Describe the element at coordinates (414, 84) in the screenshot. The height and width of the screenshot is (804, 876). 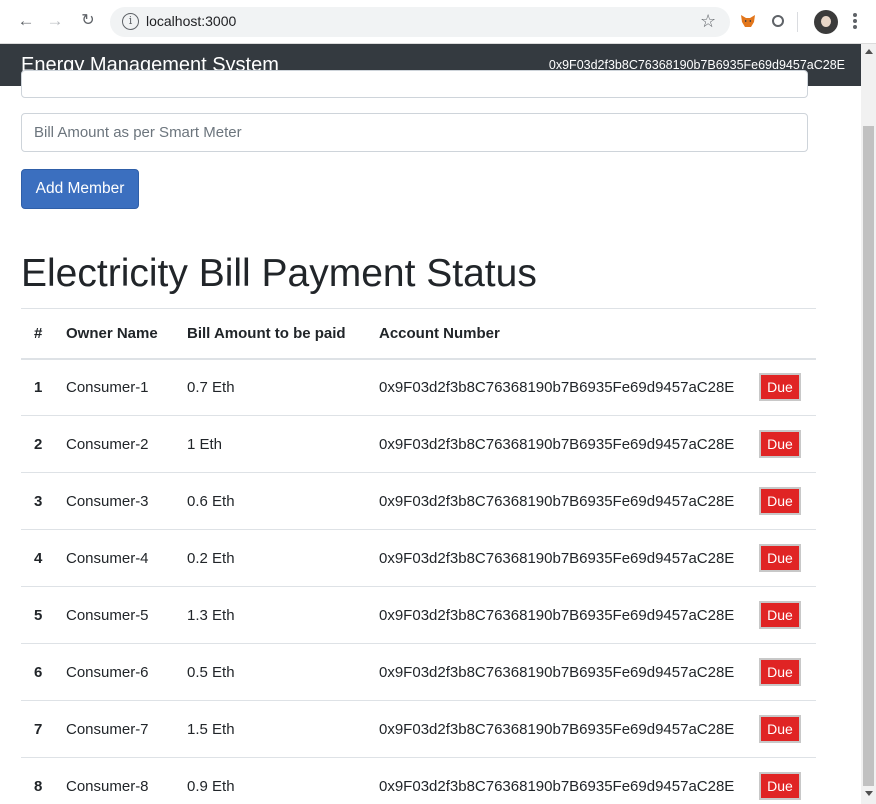
I see `member-input-partial` at that location.